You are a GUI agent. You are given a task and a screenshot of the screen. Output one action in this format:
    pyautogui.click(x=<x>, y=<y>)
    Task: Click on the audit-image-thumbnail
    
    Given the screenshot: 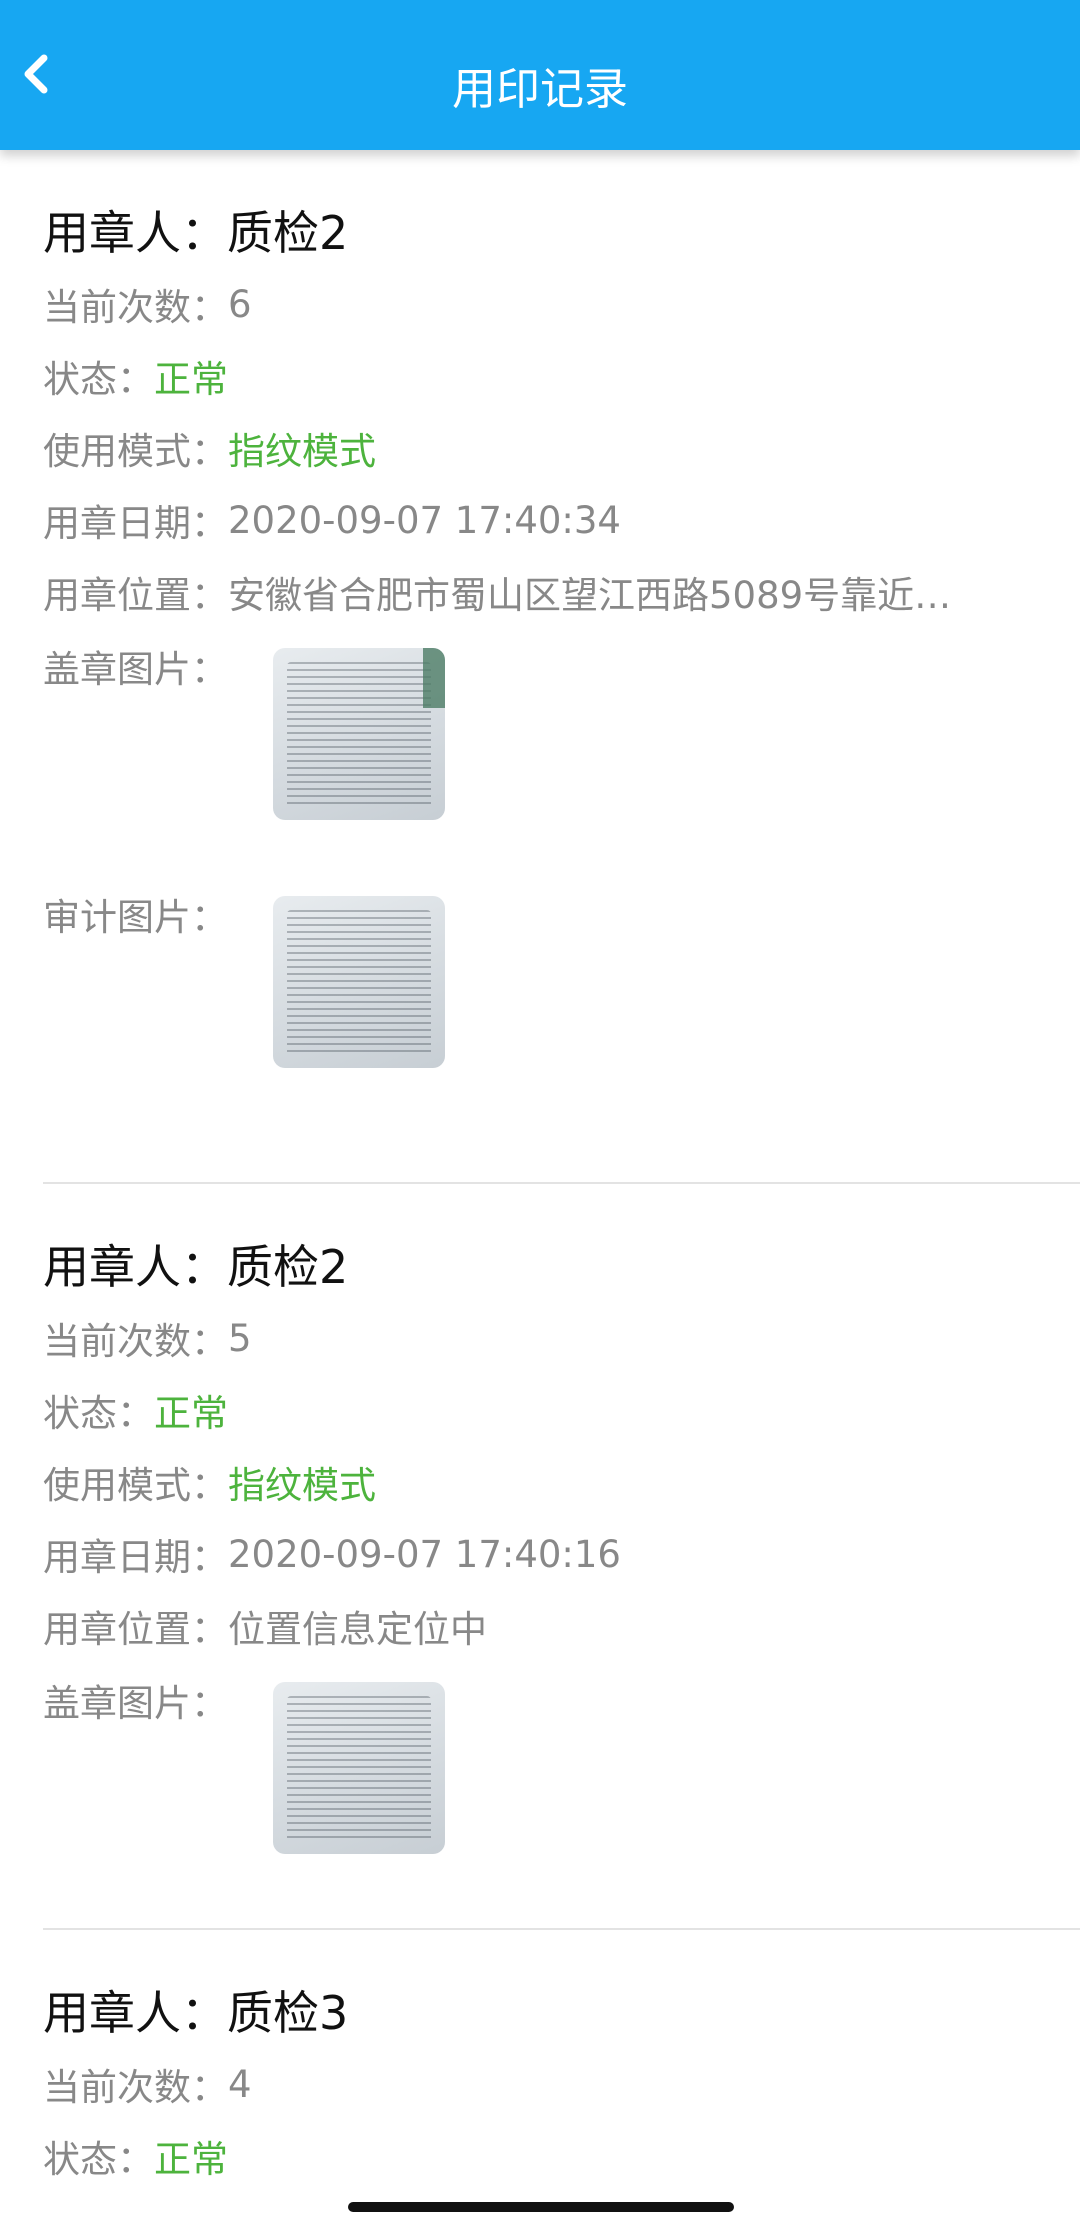 What is the action you would take?
    pyautogui.click(x=359, y=982)
    